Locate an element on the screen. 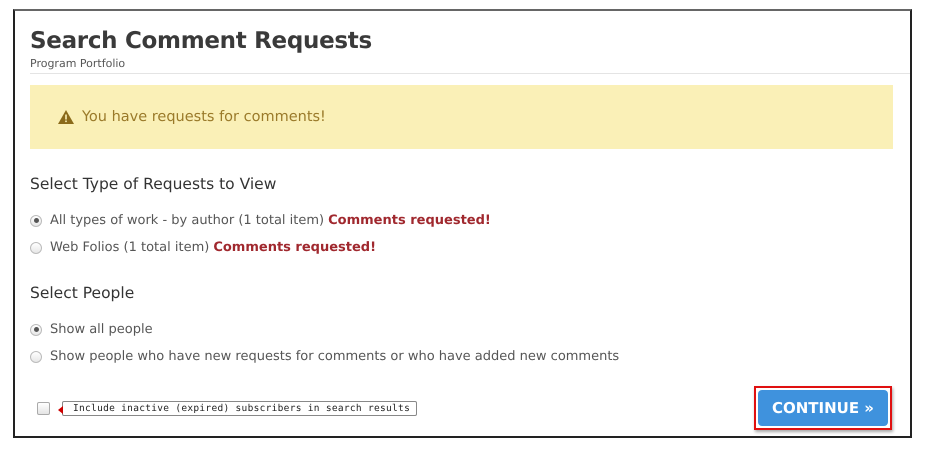  option-label: Show people who have new requests for comments or who have added new comments is located at coordinates (335, 356).